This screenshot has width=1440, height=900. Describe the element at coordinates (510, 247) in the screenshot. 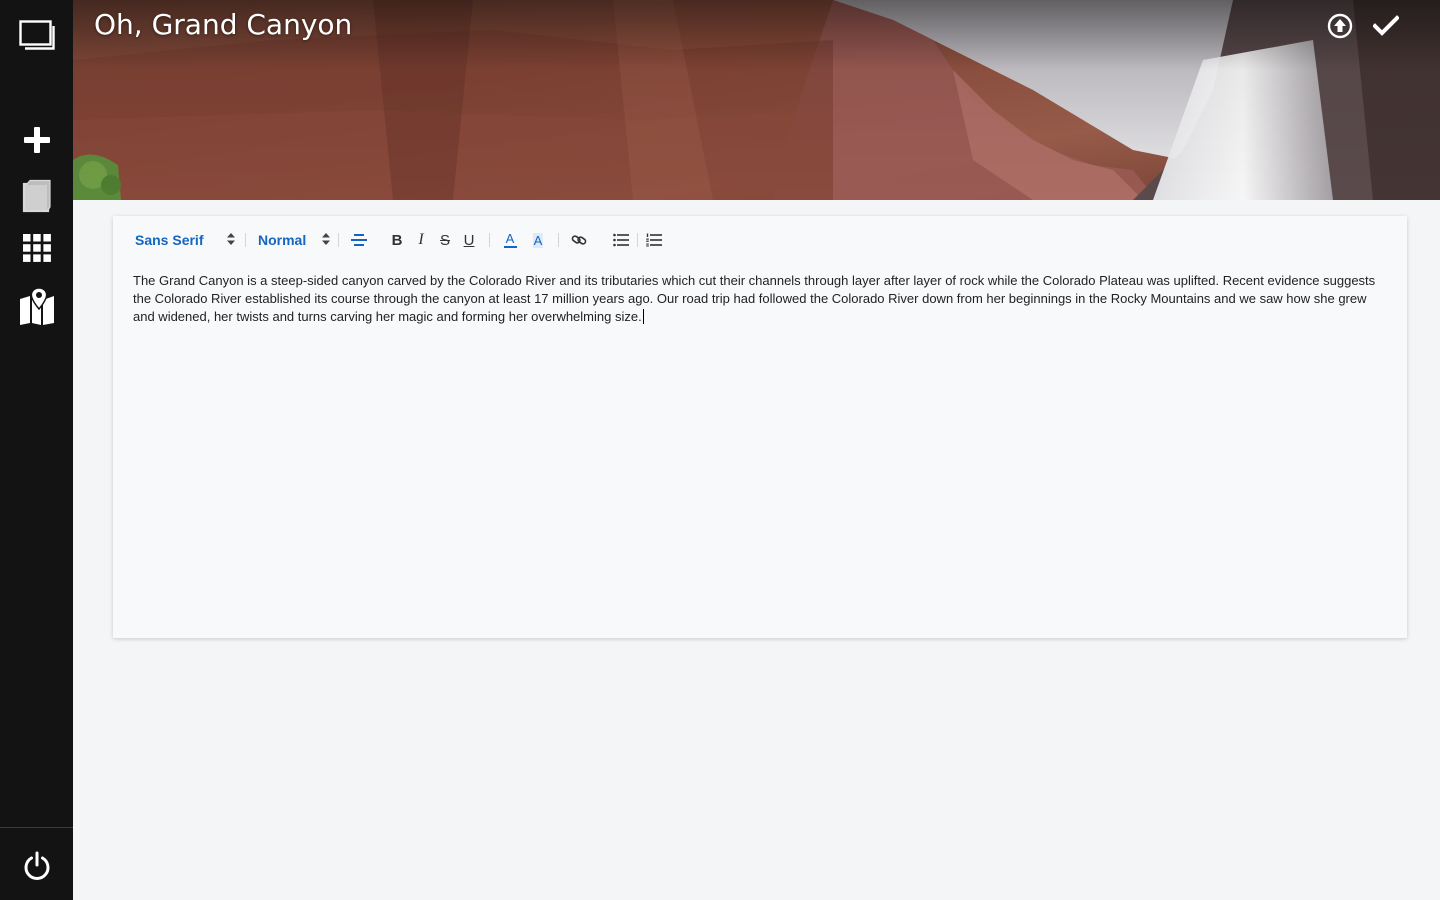

I see `color-bar` at that location.